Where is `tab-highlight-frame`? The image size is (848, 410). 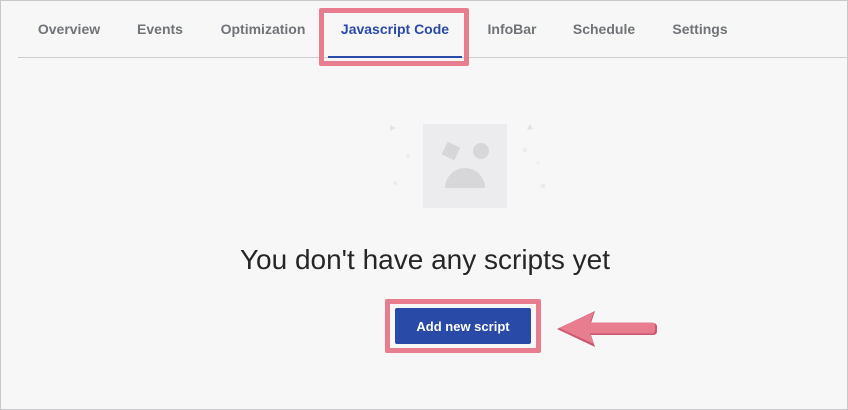 tab-highlight-frame is located at coordinates (394, 37).